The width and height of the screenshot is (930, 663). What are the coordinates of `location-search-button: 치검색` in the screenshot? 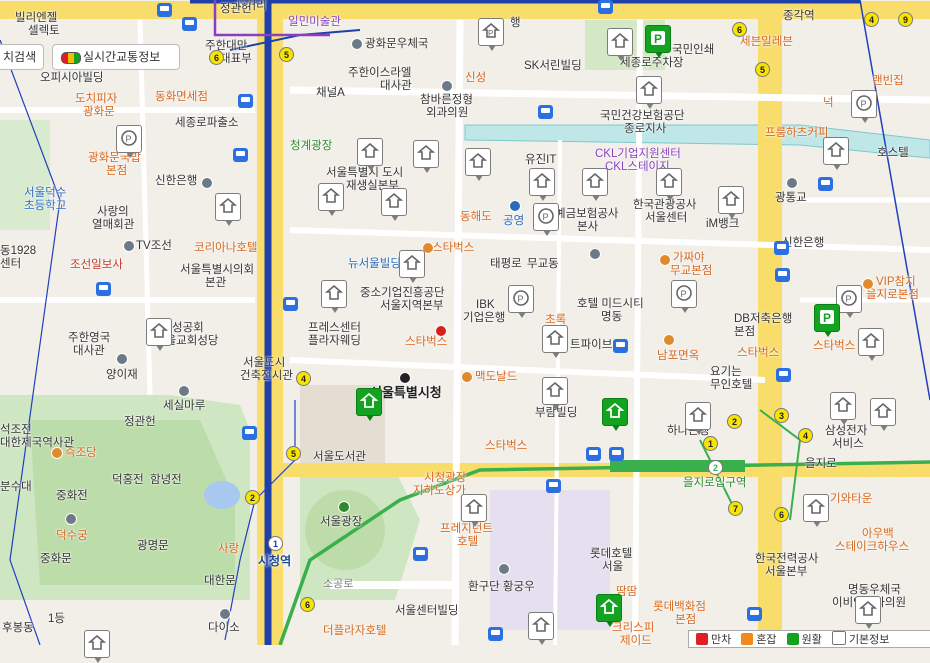 It's located at (22, 57).